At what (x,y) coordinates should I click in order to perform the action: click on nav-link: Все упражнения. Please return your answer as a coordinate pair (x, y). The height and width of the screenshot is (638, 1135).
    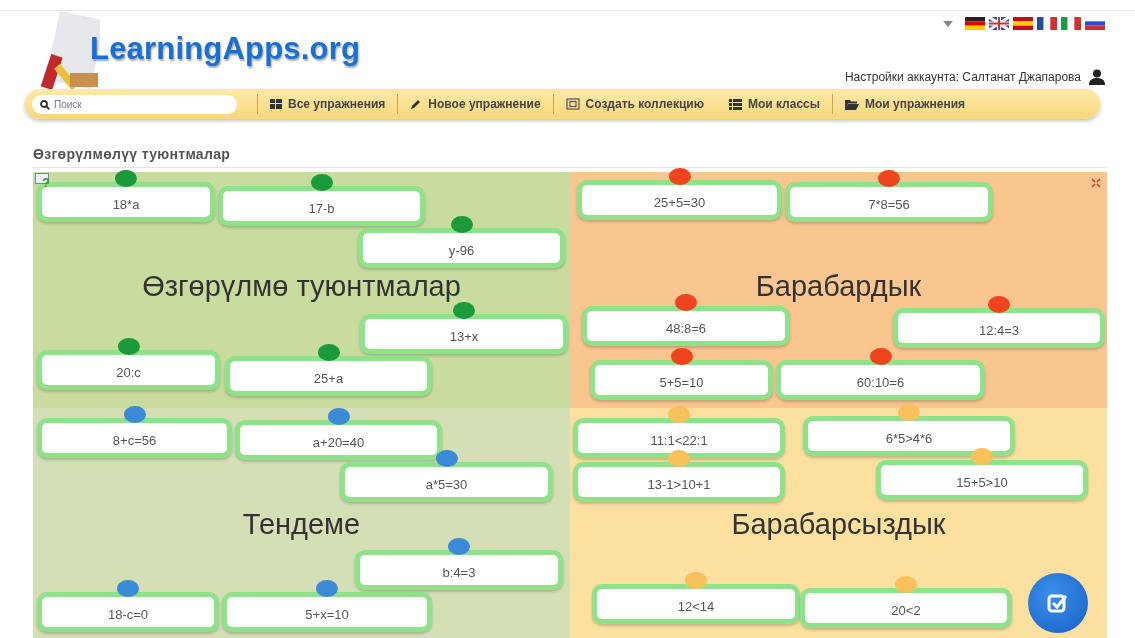
    Looking at the image, I should click on (328, 104).